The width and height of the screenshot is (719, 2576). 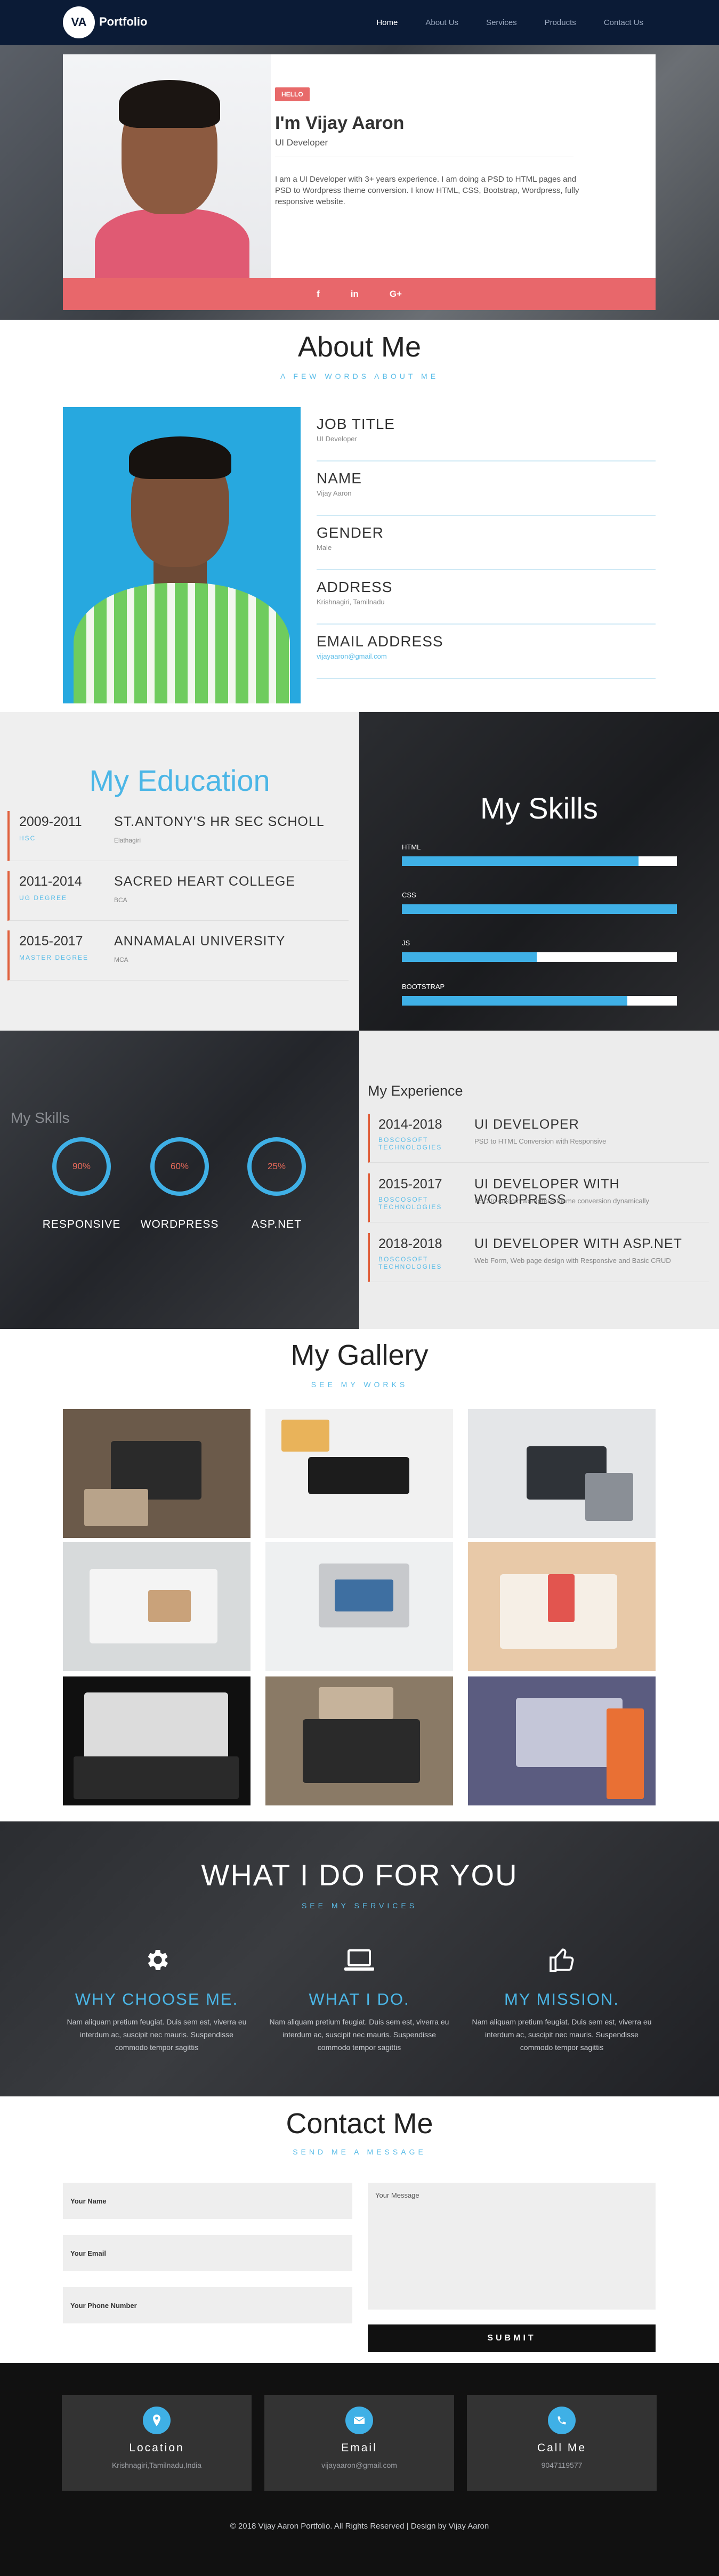 I want to click on skill-circle: 25%, so click(x=276, y=1167).